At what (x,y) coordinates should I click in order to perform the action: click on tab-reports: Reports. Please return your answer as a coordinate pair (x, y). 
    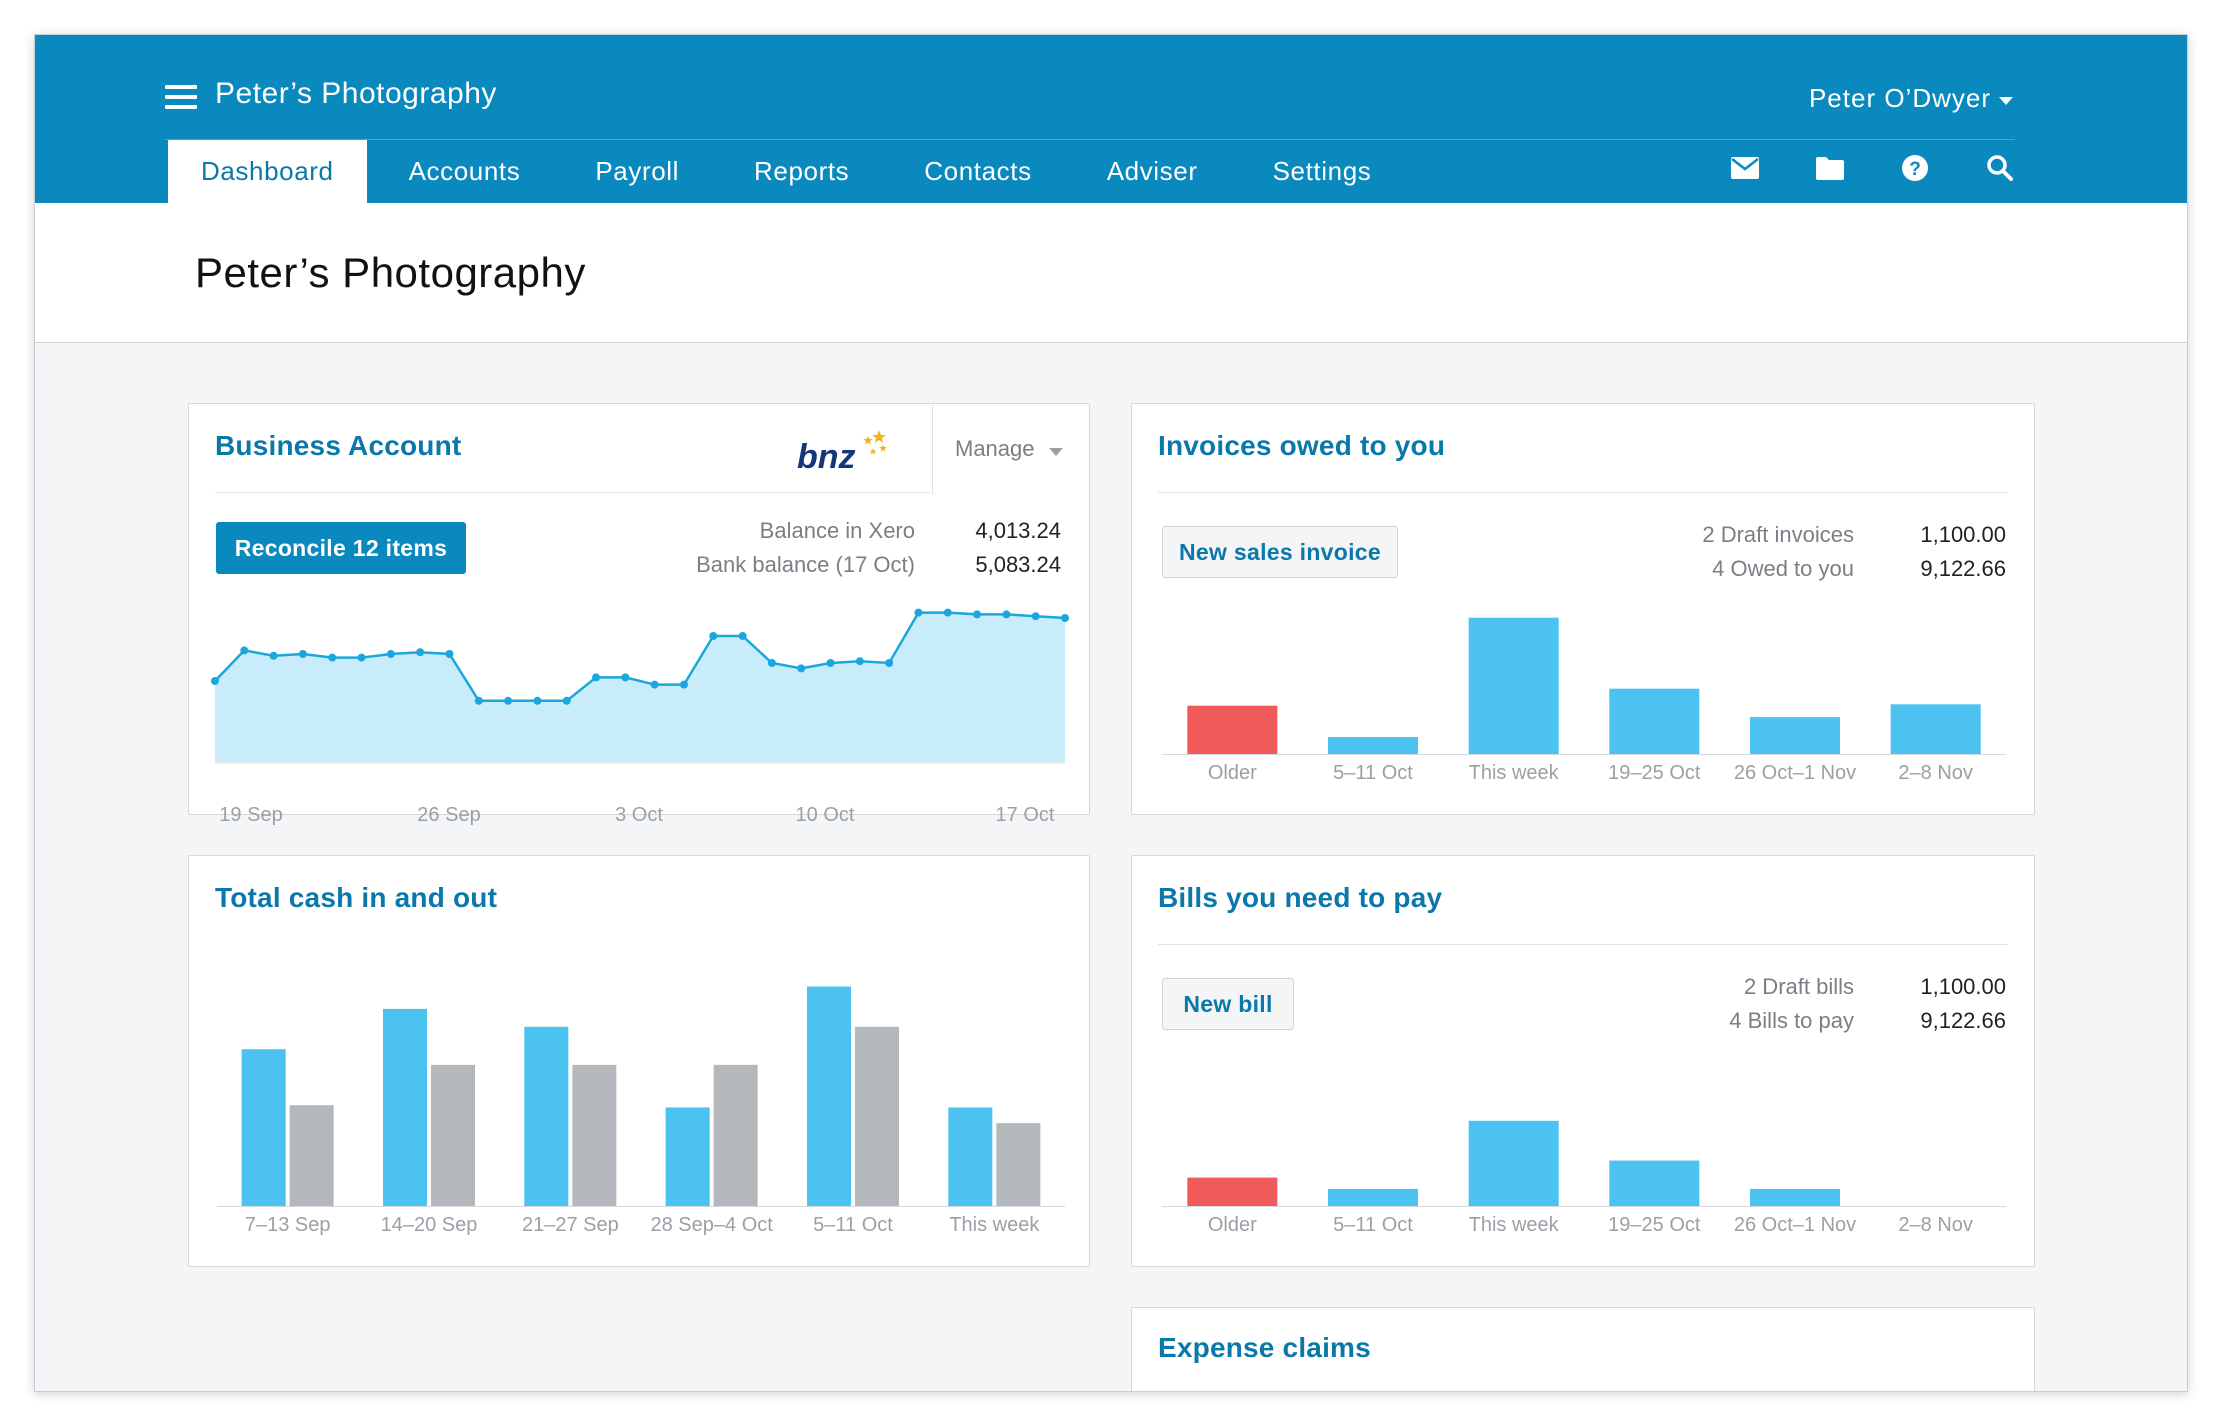
    Looking at the image, I should click on (801, 171).